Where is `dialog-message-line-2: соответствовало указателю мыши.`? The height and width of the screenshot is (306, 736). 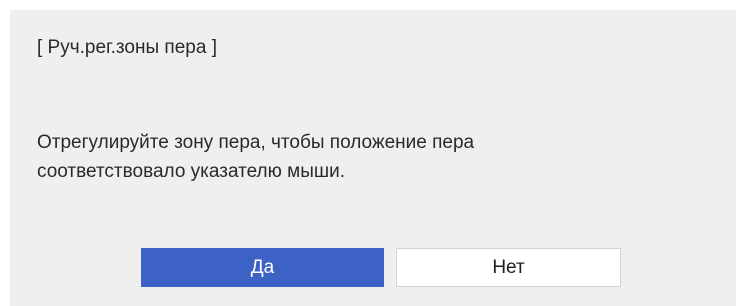 dialog-message-line-2: соответствовало указателю мыши. is located at coordinates (191, 171).